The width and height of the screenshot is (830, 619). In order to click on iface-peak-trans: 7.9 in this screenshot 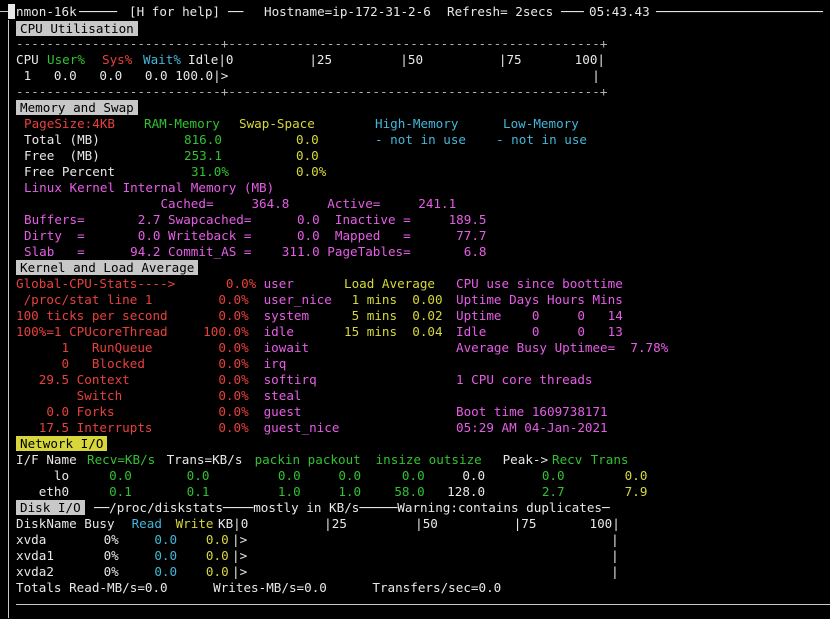, I will do `click(606, 491)`.